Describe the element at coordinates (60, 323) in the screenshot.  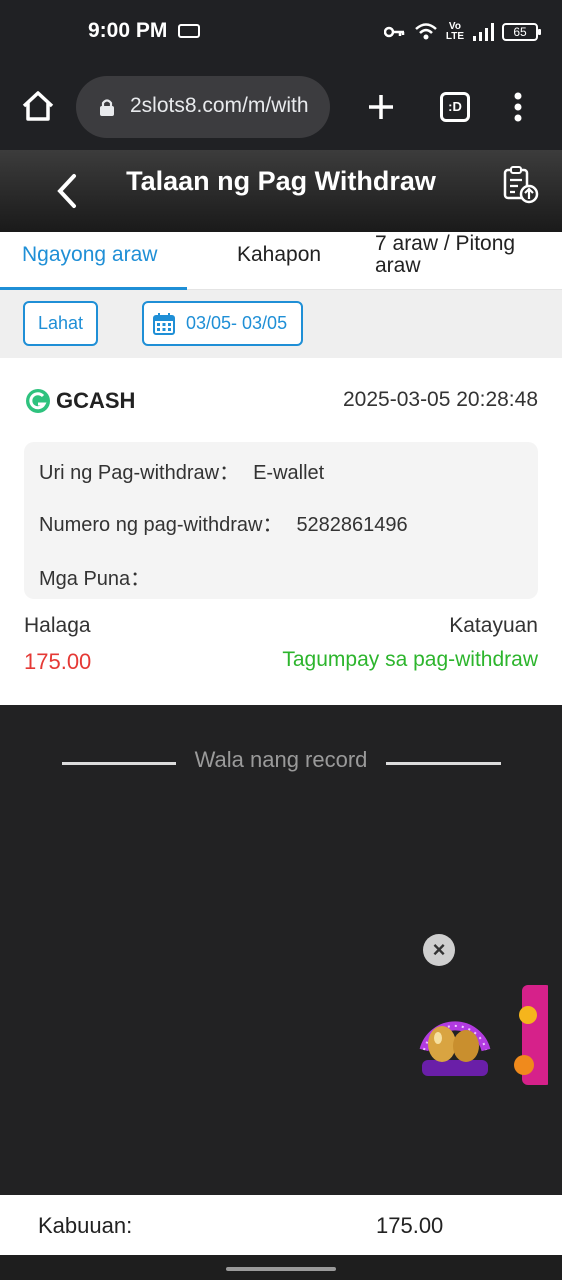
I see `filter-all-button: Lahat` at that location.